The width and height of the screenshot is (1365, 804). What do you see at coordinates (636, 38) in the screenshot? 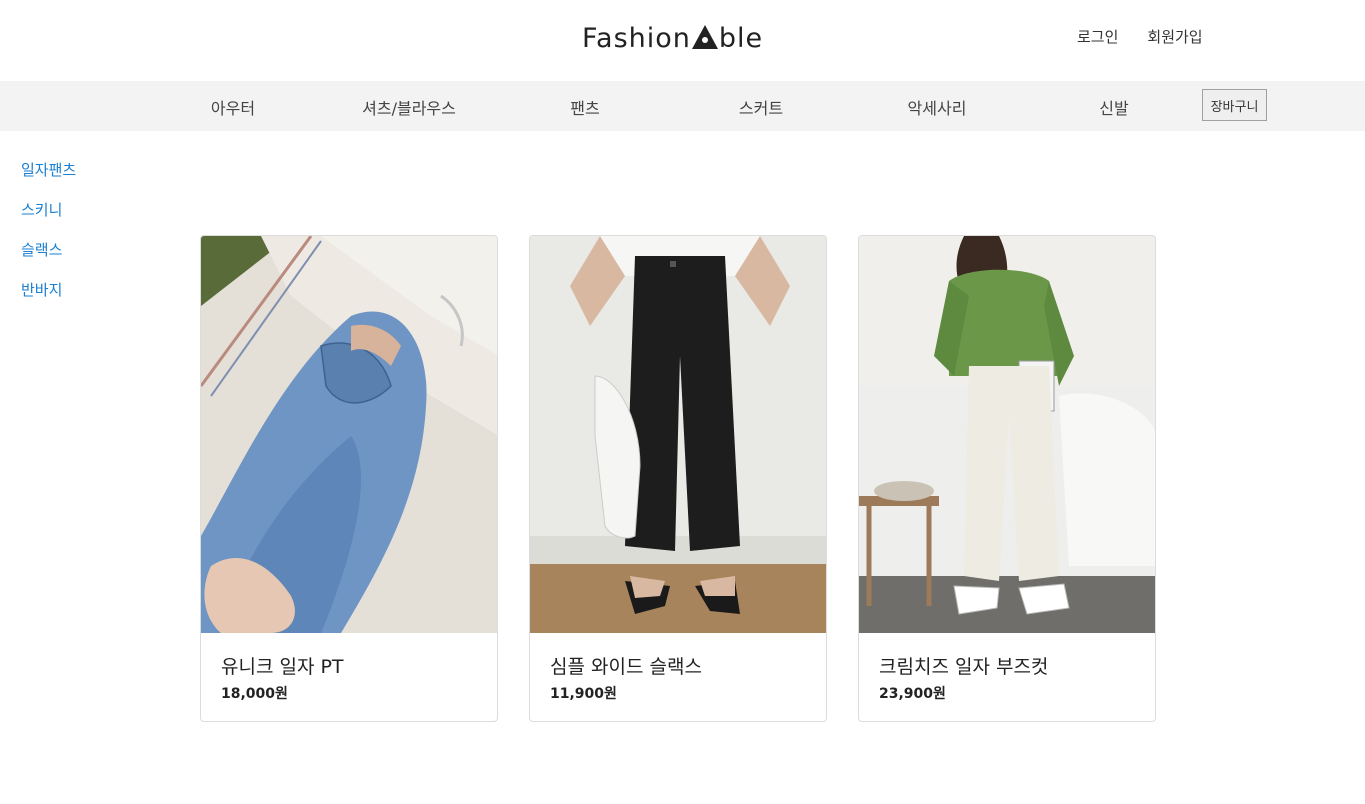
I see `logo-text-left: Fashion` at bounding box center [636, 38].